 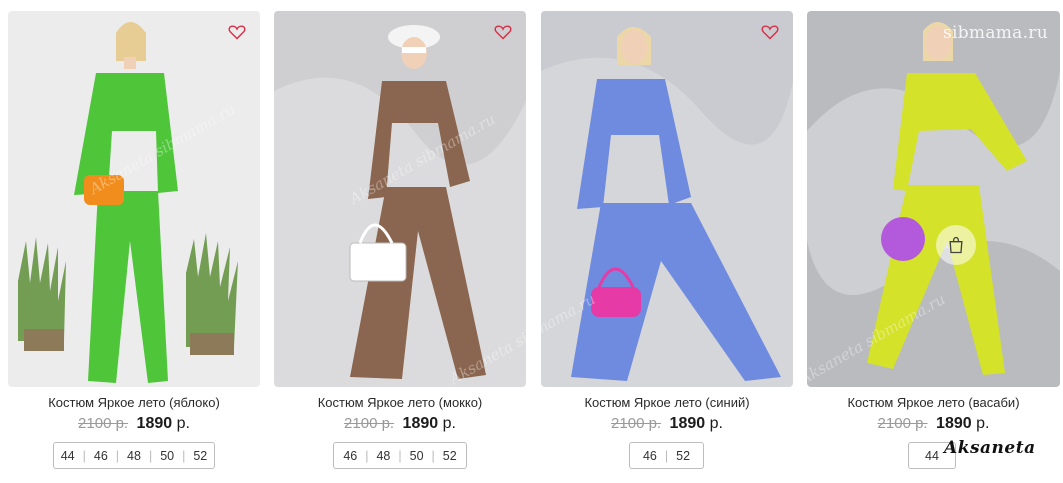 What do you see at coordinates (990, 448) in the screenshot?
I see `brand-watermark: Aksaneta` at bounding box center [990, 448].